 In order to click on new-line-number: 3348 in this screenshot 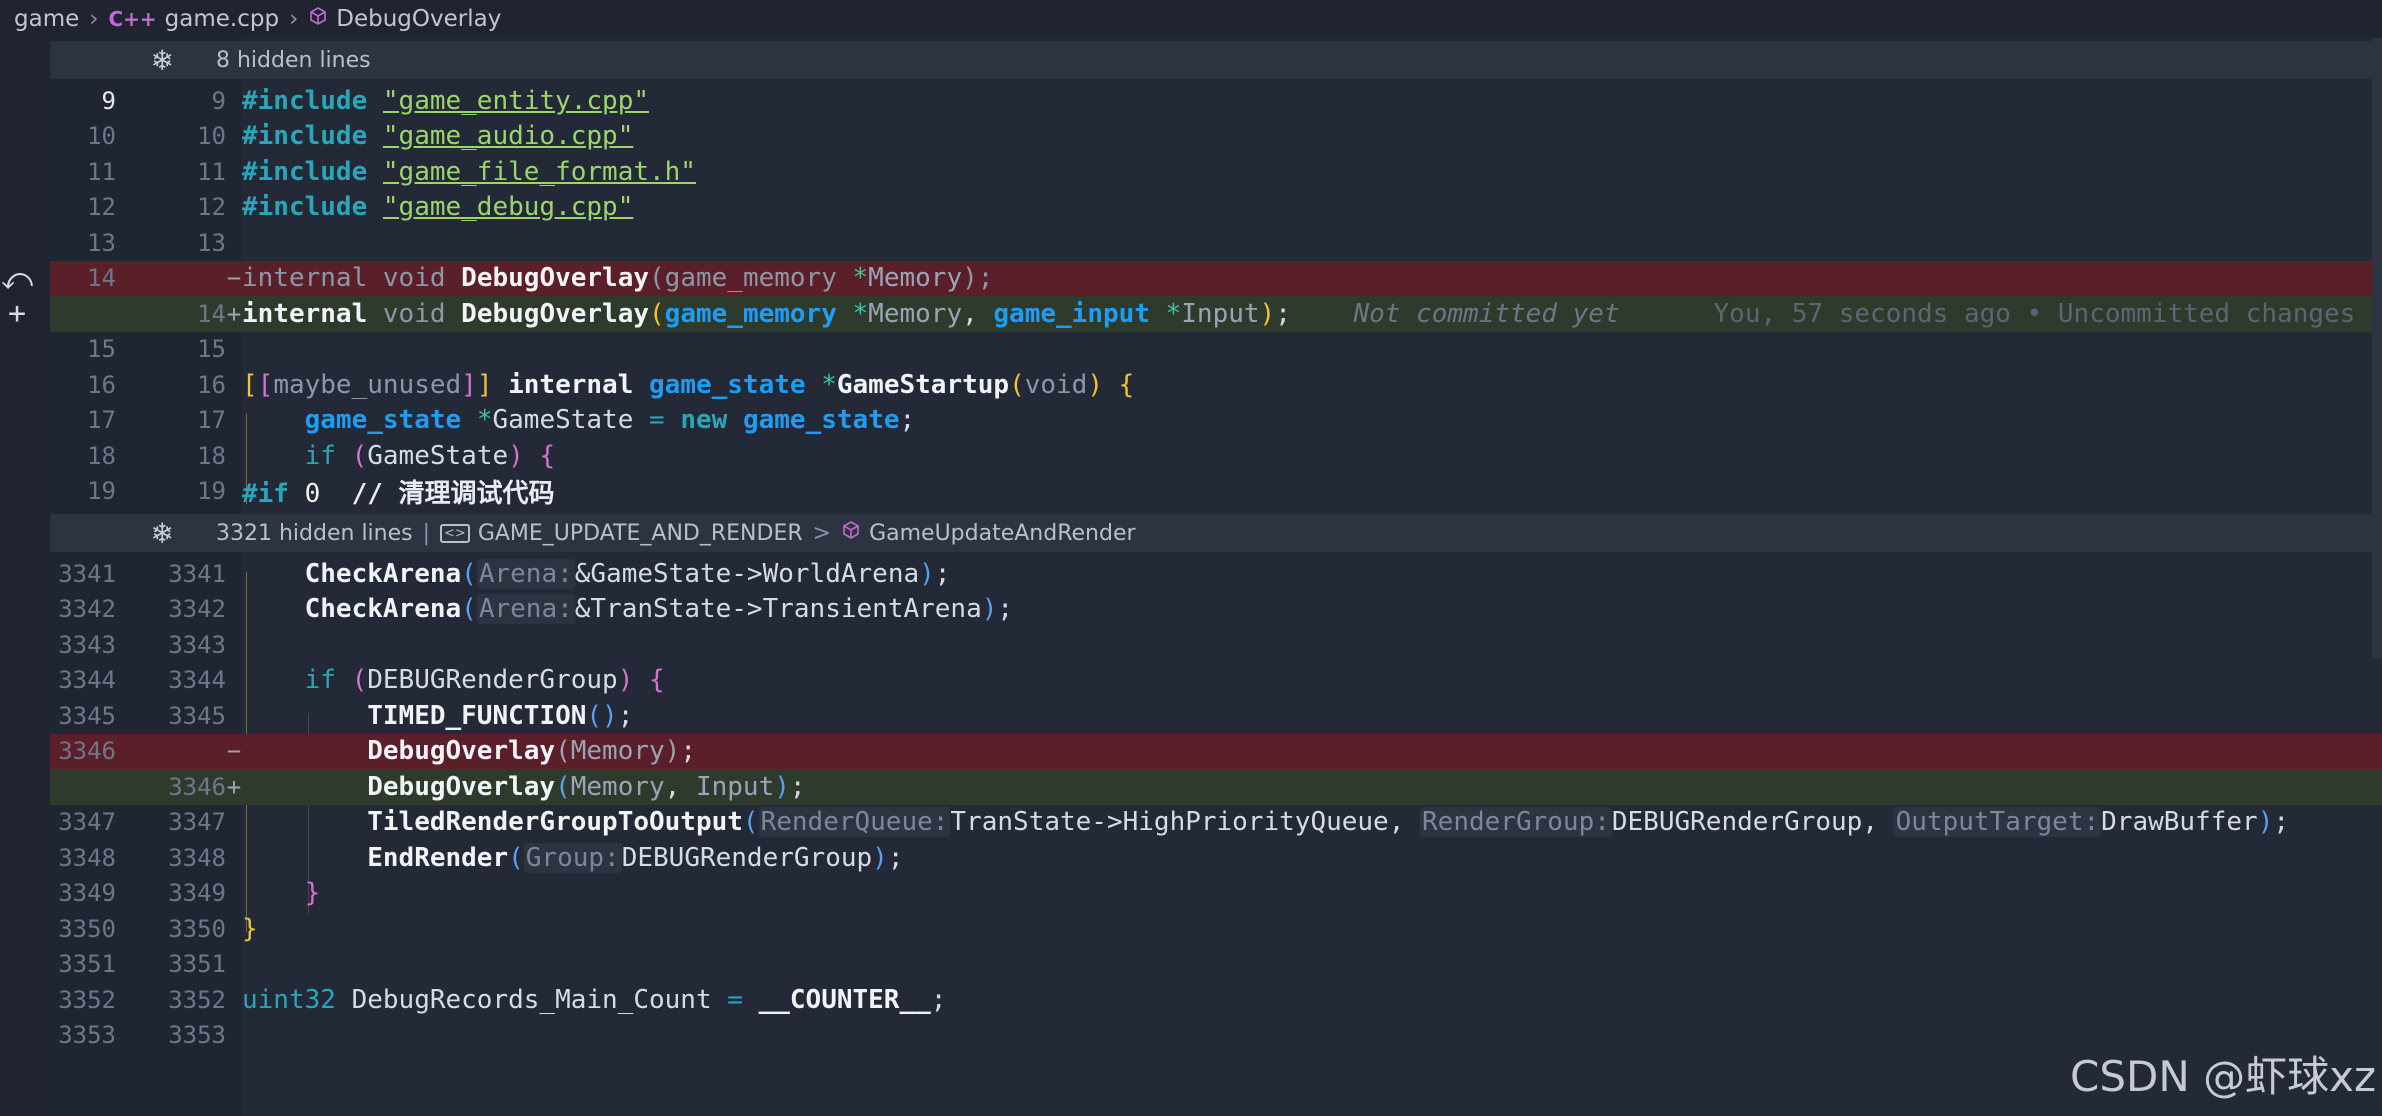, I will do `click(197, 857)`.